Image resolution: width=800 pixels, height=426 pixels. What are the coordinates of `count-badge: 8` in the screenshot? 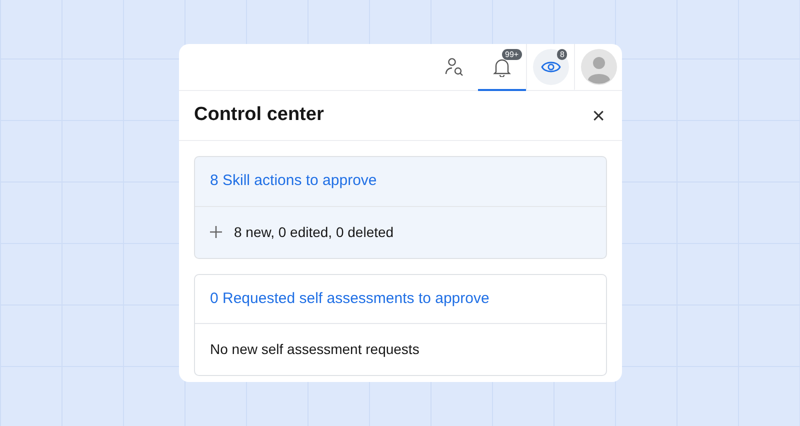 It's located at (562, 54).